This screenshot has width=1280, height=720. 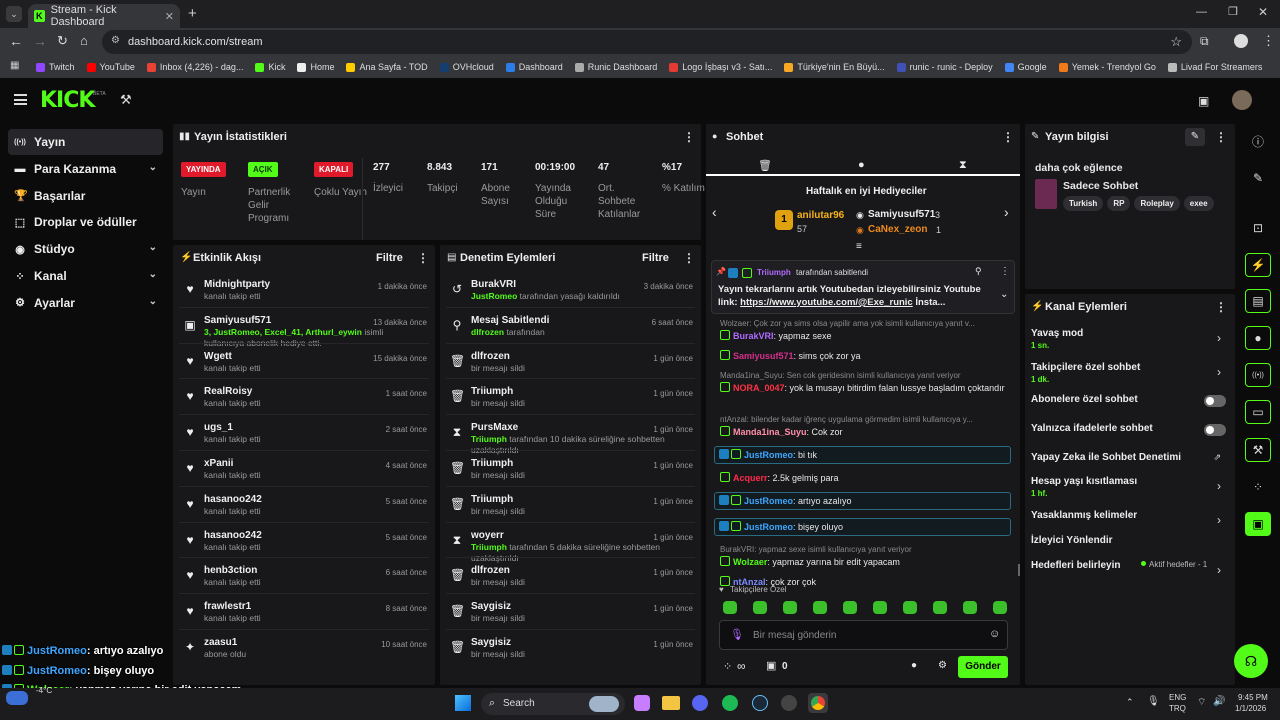 I want to click on pinned-by-user: Triiumph, so click(x=774, y=272).